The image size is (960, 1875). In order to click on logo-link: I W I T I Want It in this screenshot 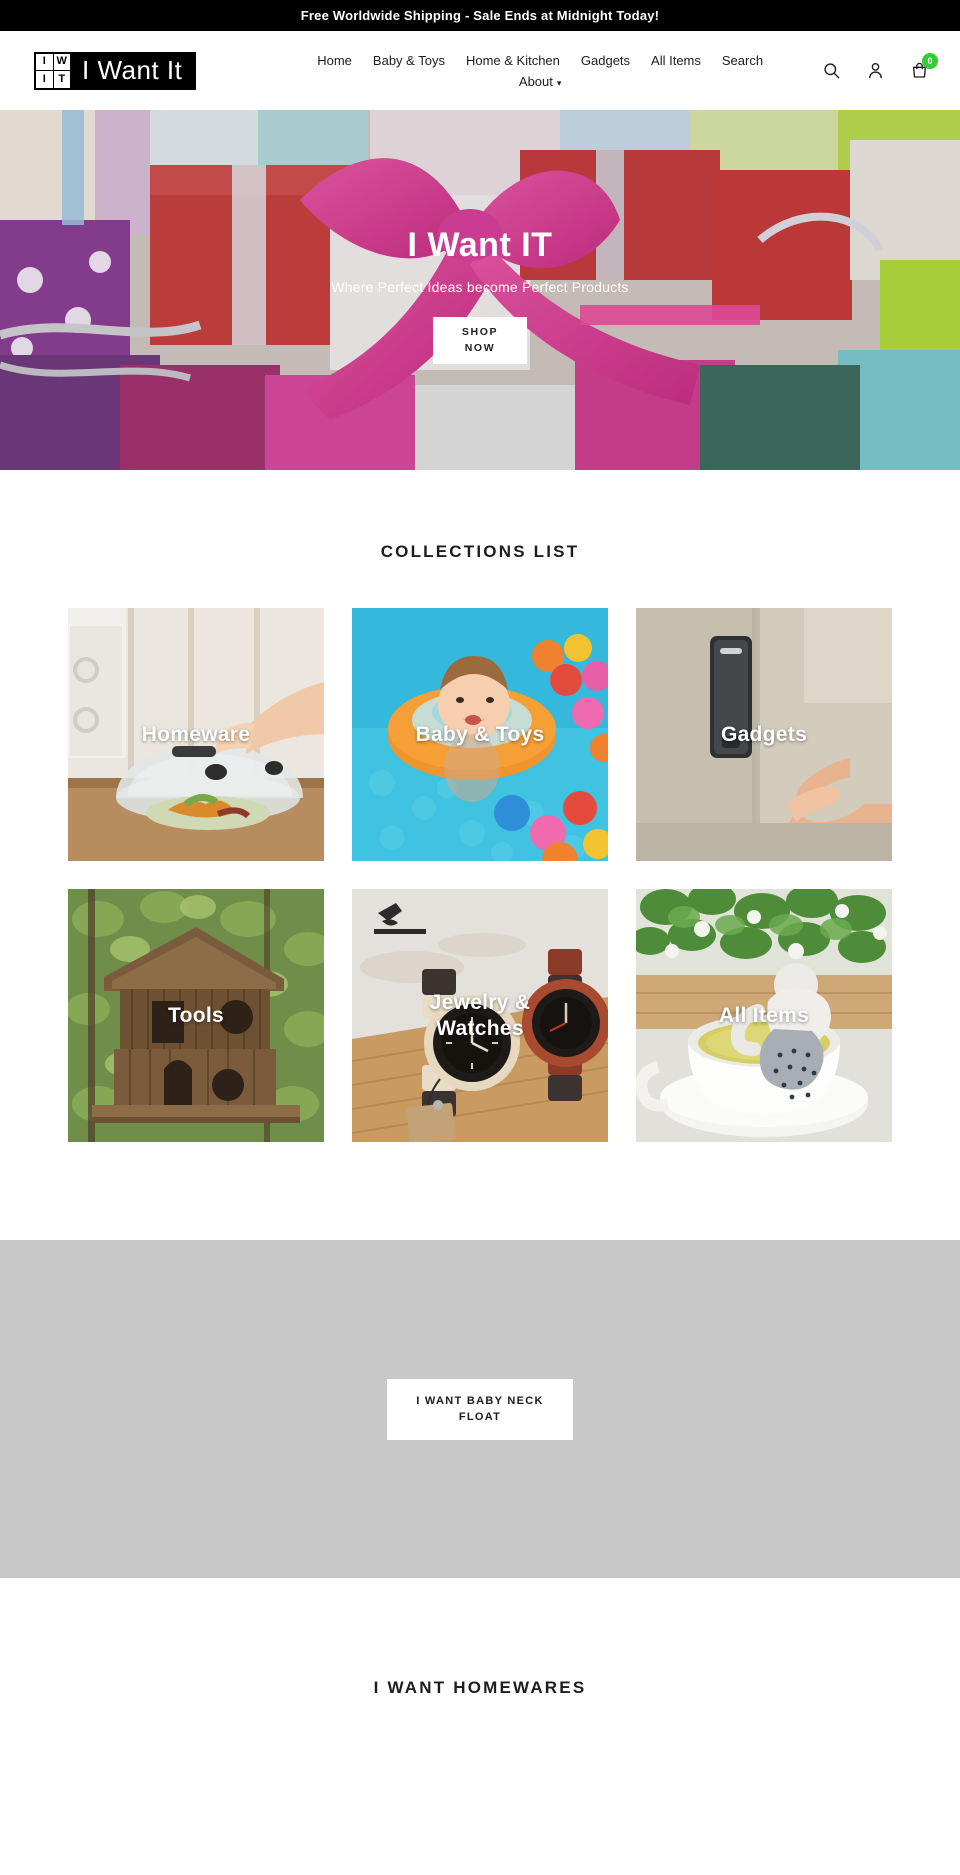, I will do `click(115, 70)`.